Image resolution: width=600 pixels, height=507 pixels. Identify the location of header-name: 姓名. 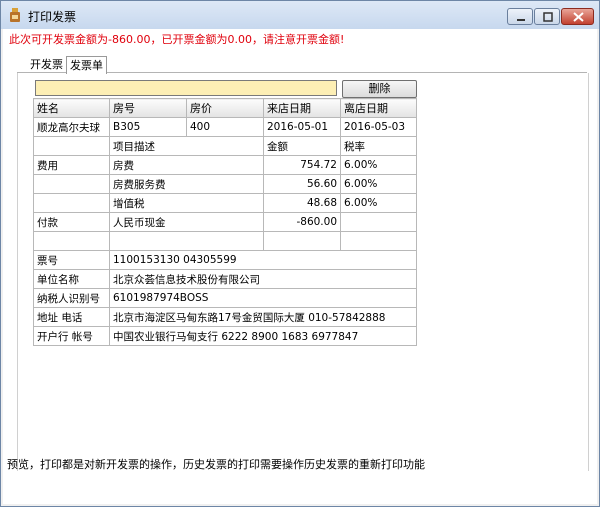
(71, 108).